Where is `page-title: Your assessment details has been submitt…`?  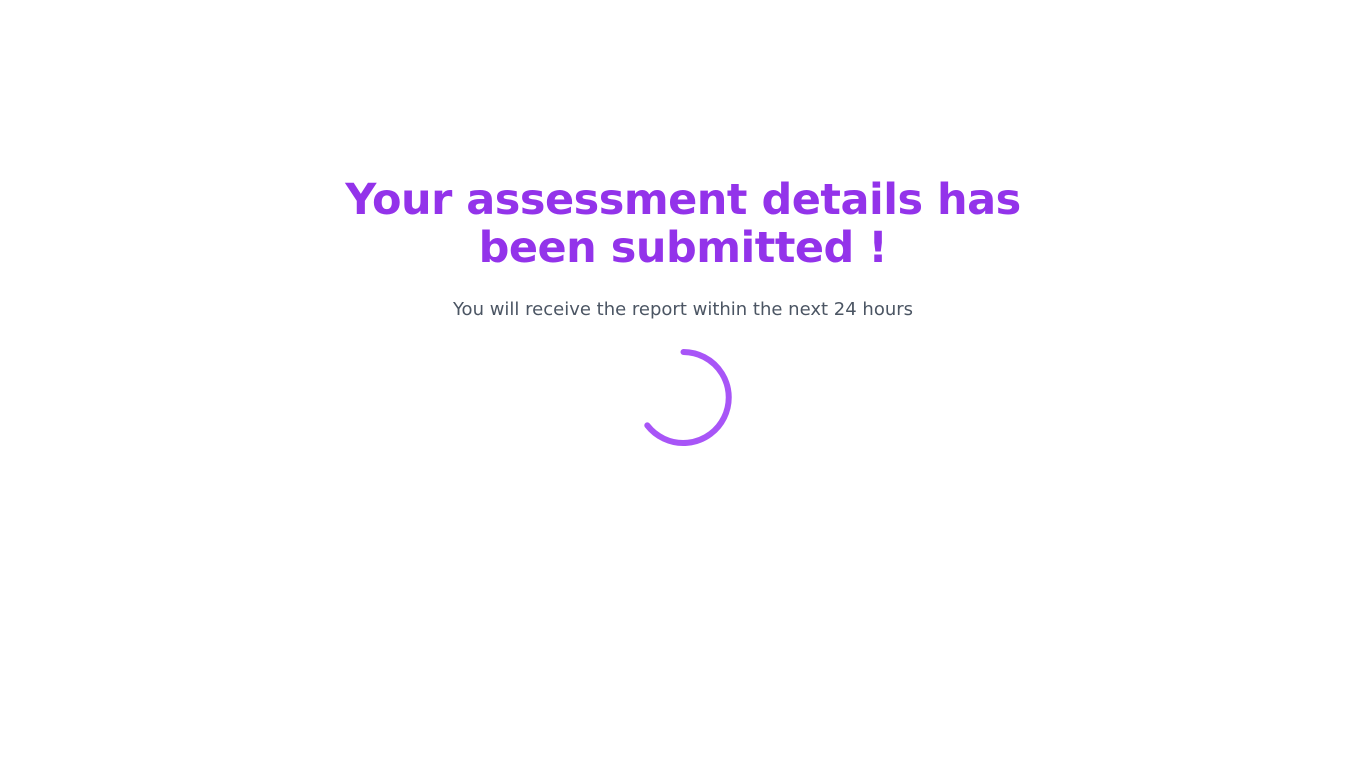
page-title: Your assessment details has been submitt… is located at coordinates (683, 224).